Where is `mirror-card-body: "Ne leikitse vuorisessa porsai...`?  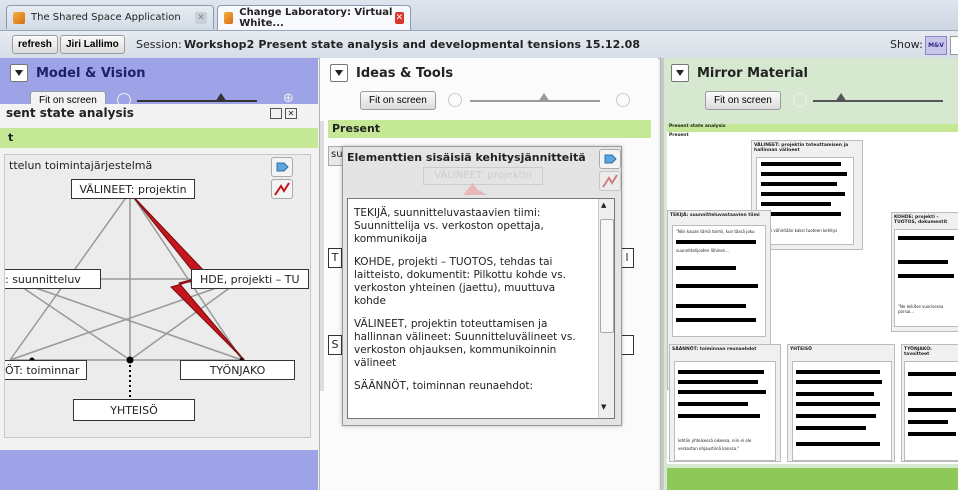 mirror-card-body: "Ne leikitse vuorisessa porsai... is located at coordinates (926, 278).